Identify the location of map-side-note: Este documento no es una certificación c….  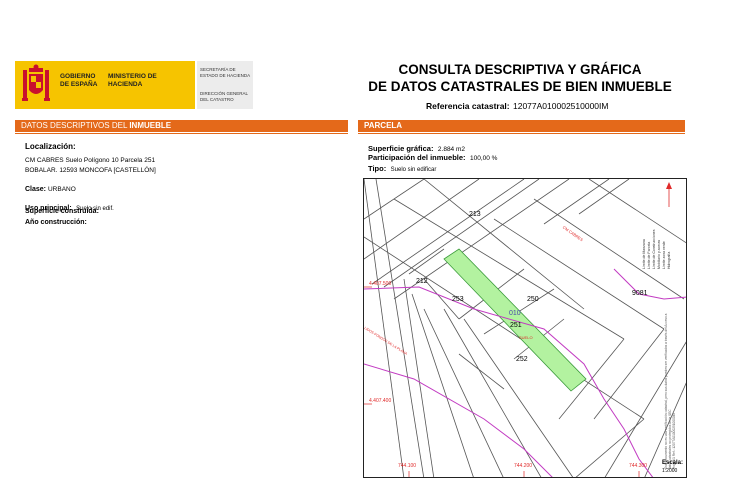
(670, 389).